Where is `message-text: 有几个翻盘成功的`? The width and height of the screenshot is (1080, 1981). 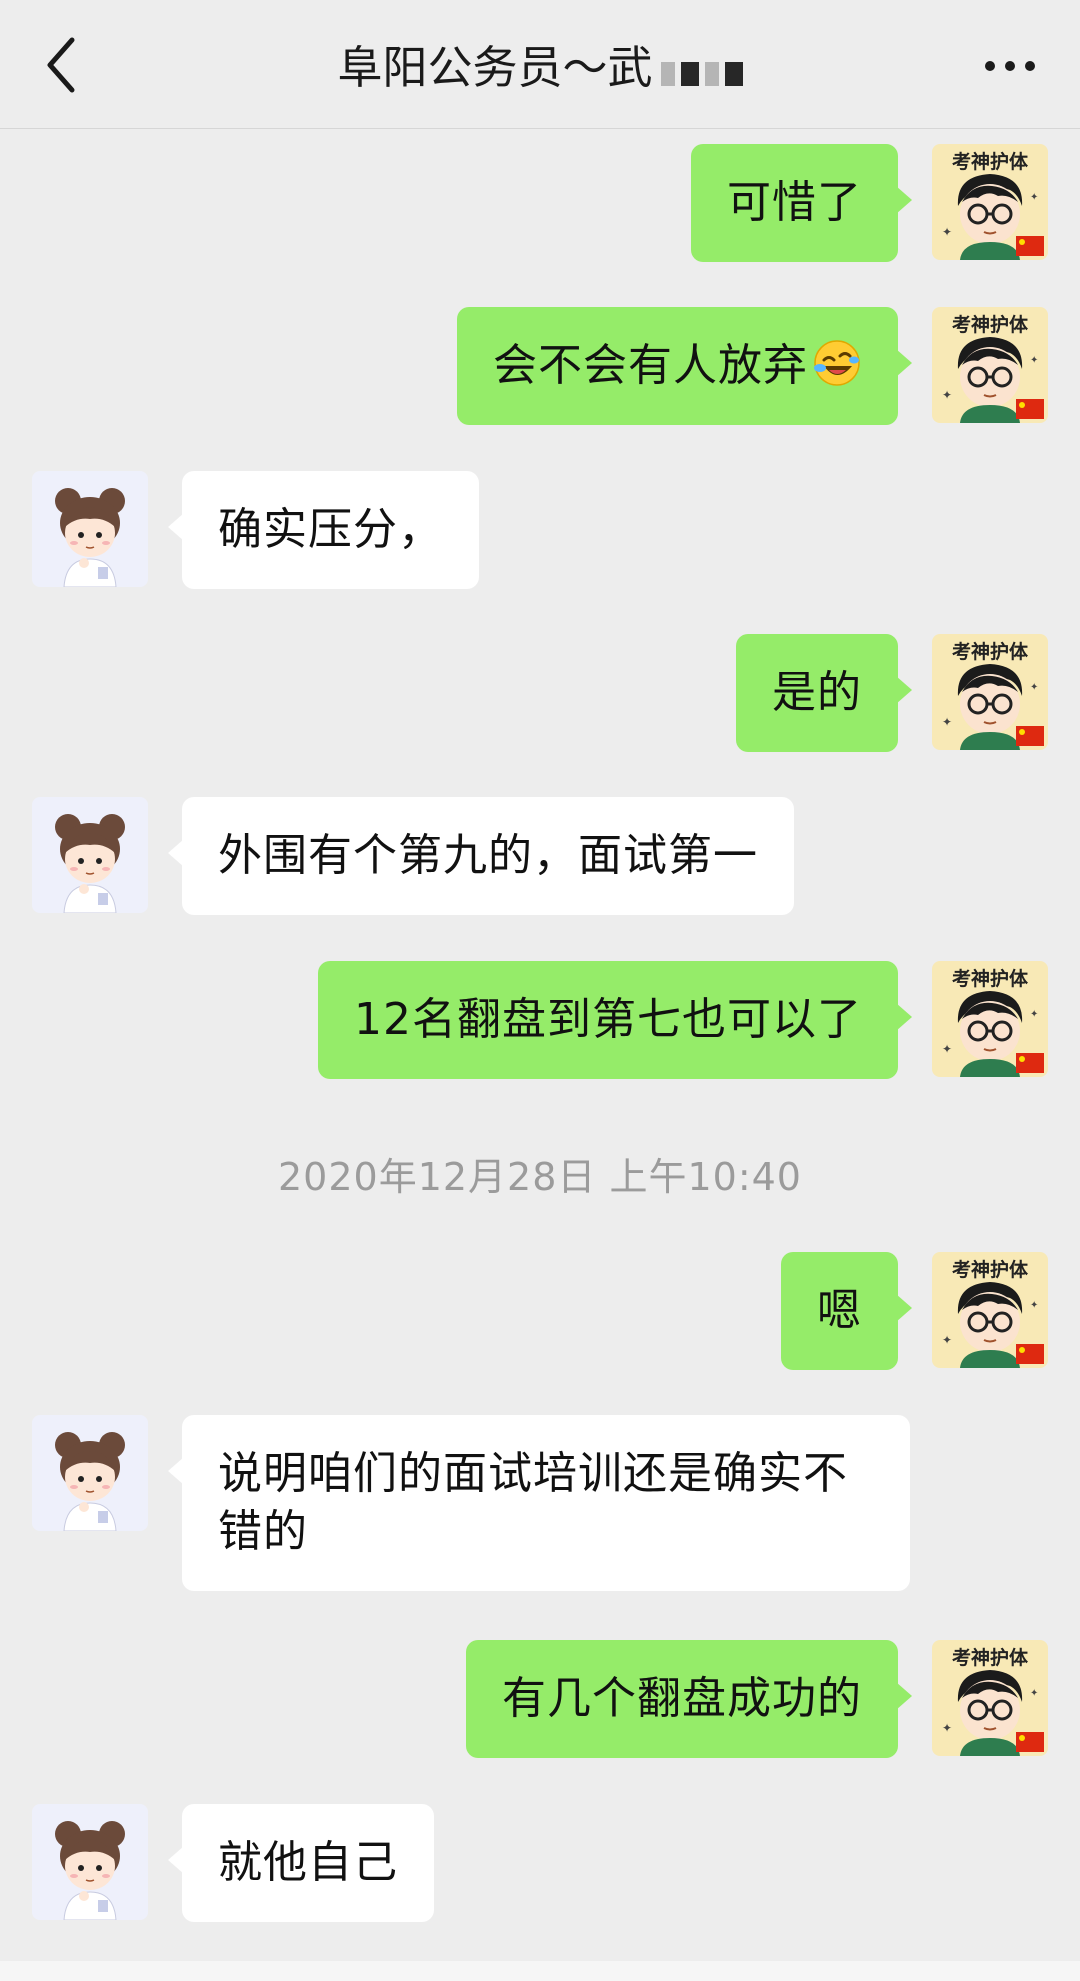
message-text: 有几个翻盘成功的 is located at coordinates (682, 1698).